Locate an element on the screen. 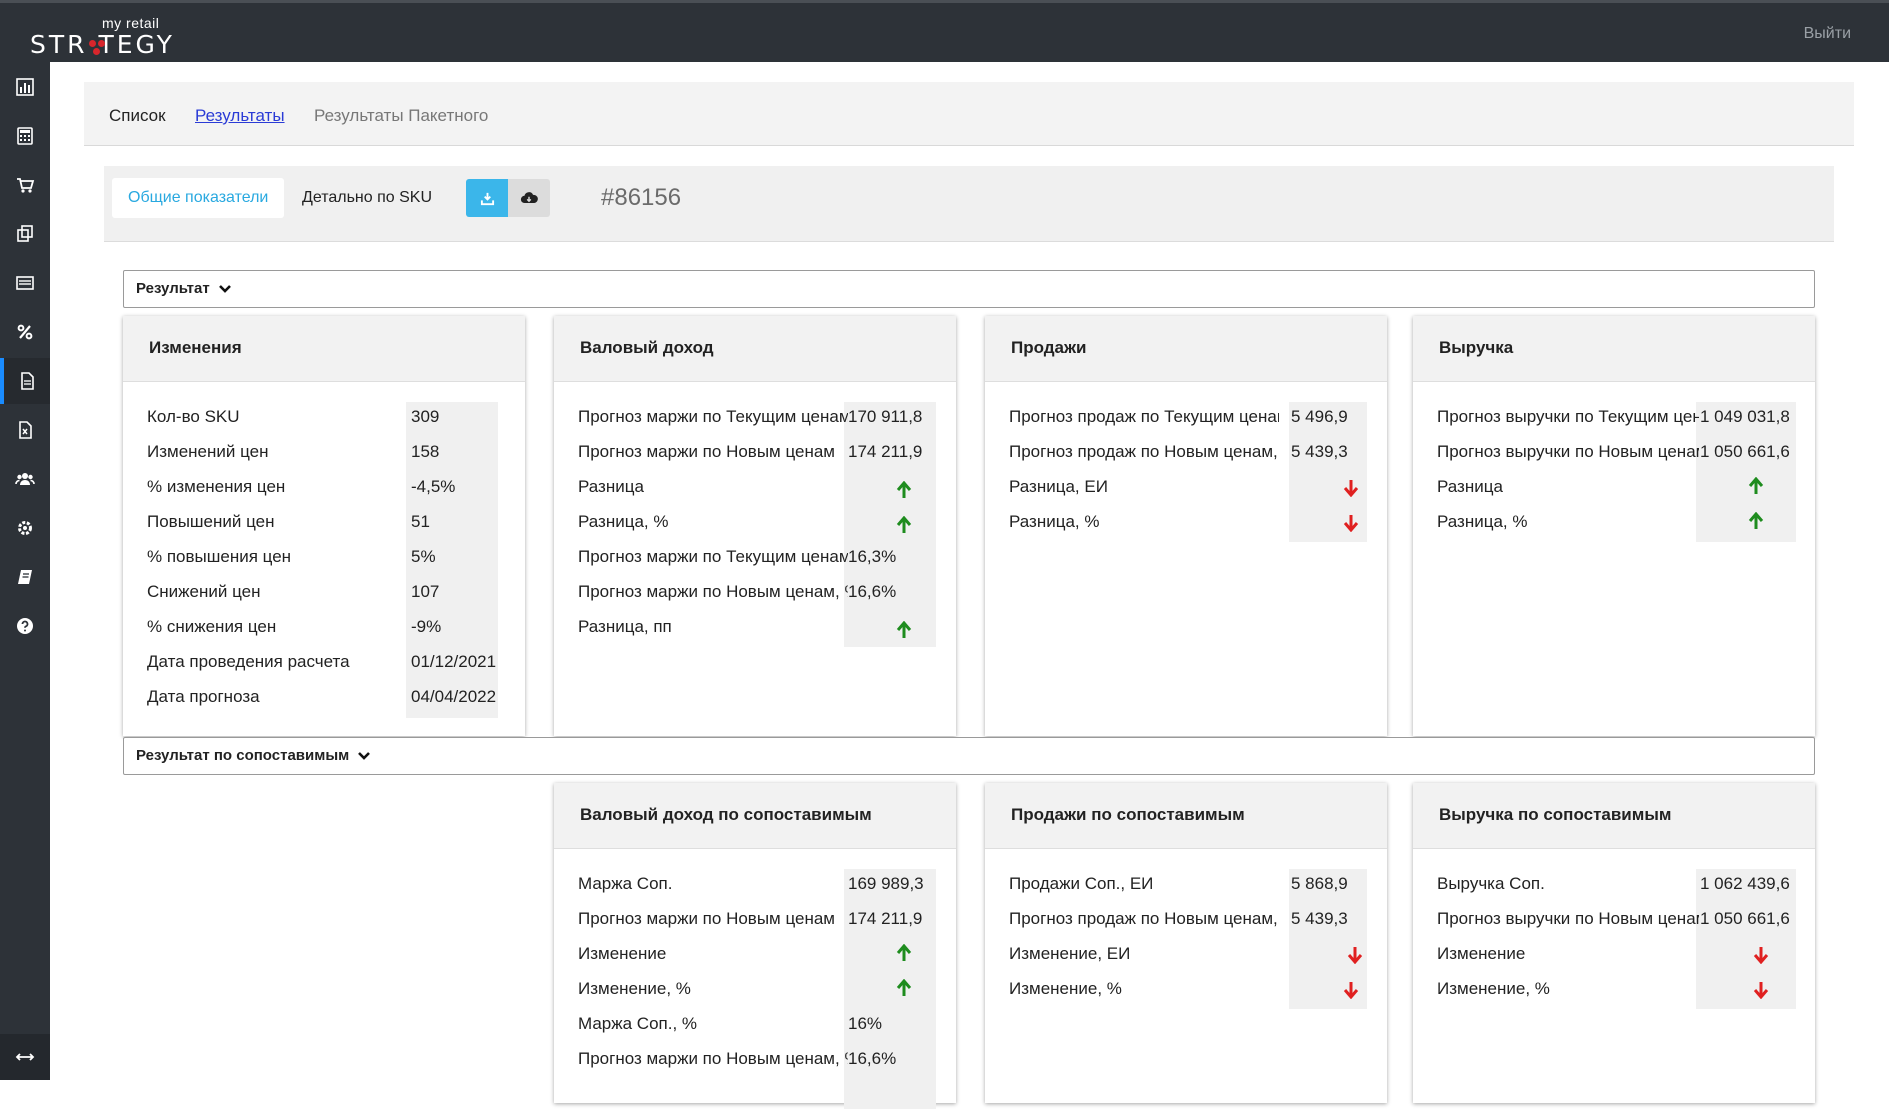 This screenshot has width=1889, height=1109. cart-icon is located at coordinates (25, 185).